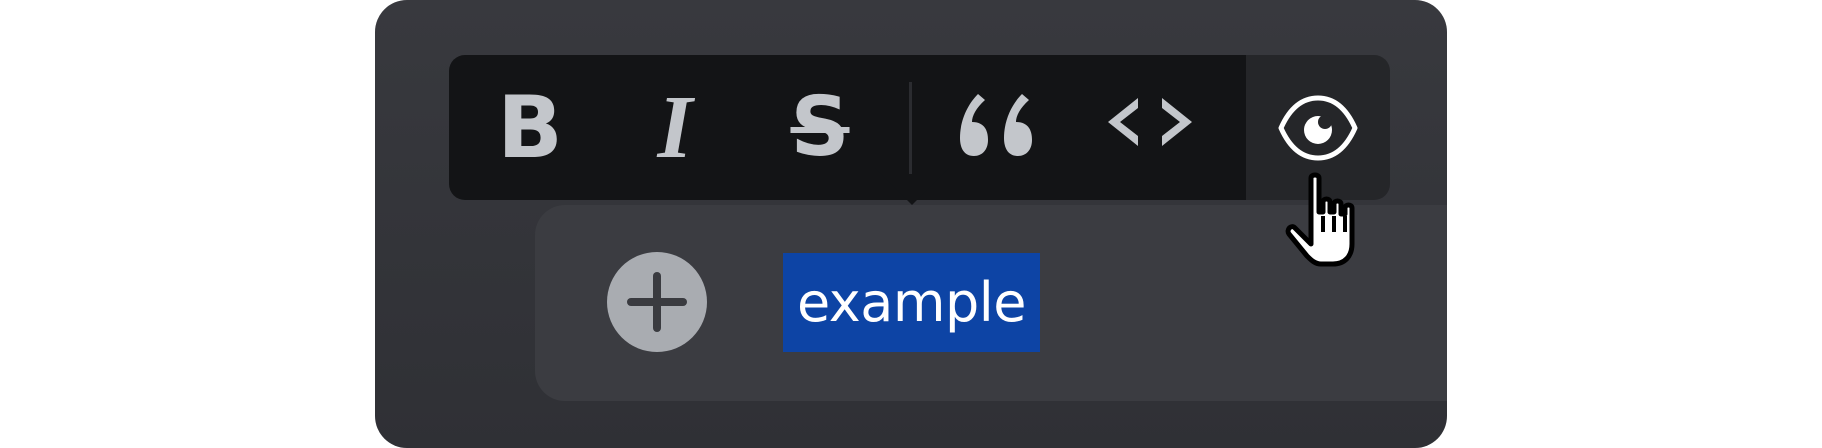 This screenshot has height=448, width=1822. Describe the element at coordinates (1323, 222) in the screenshot. I see `hand-pointer-icon` at that location.